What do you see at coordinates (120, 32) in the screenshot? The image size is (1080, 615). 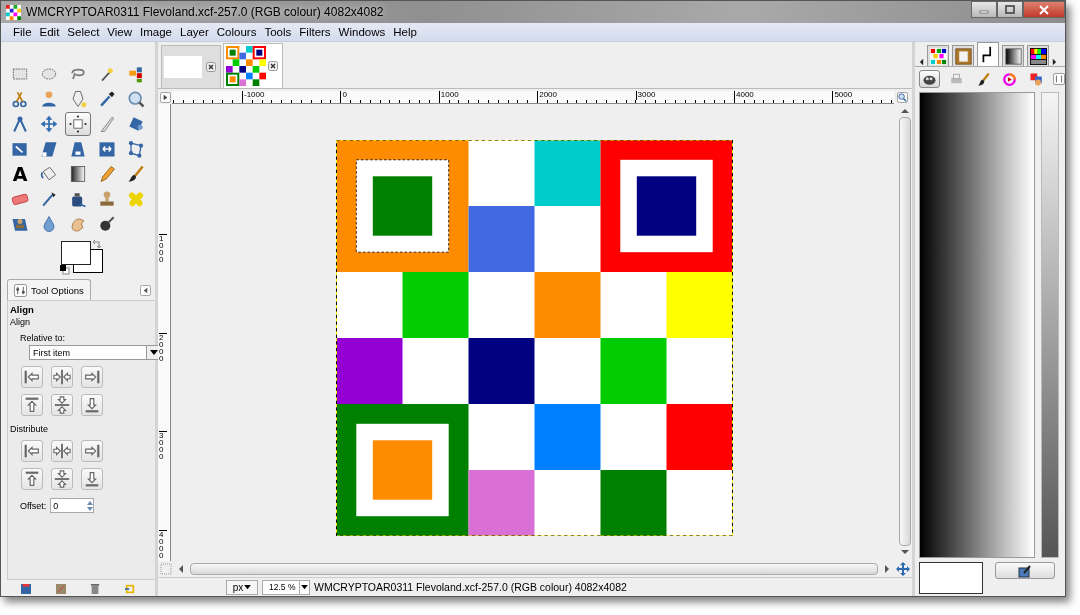 I see `menu-item: View` at bounding box center [120, 32].